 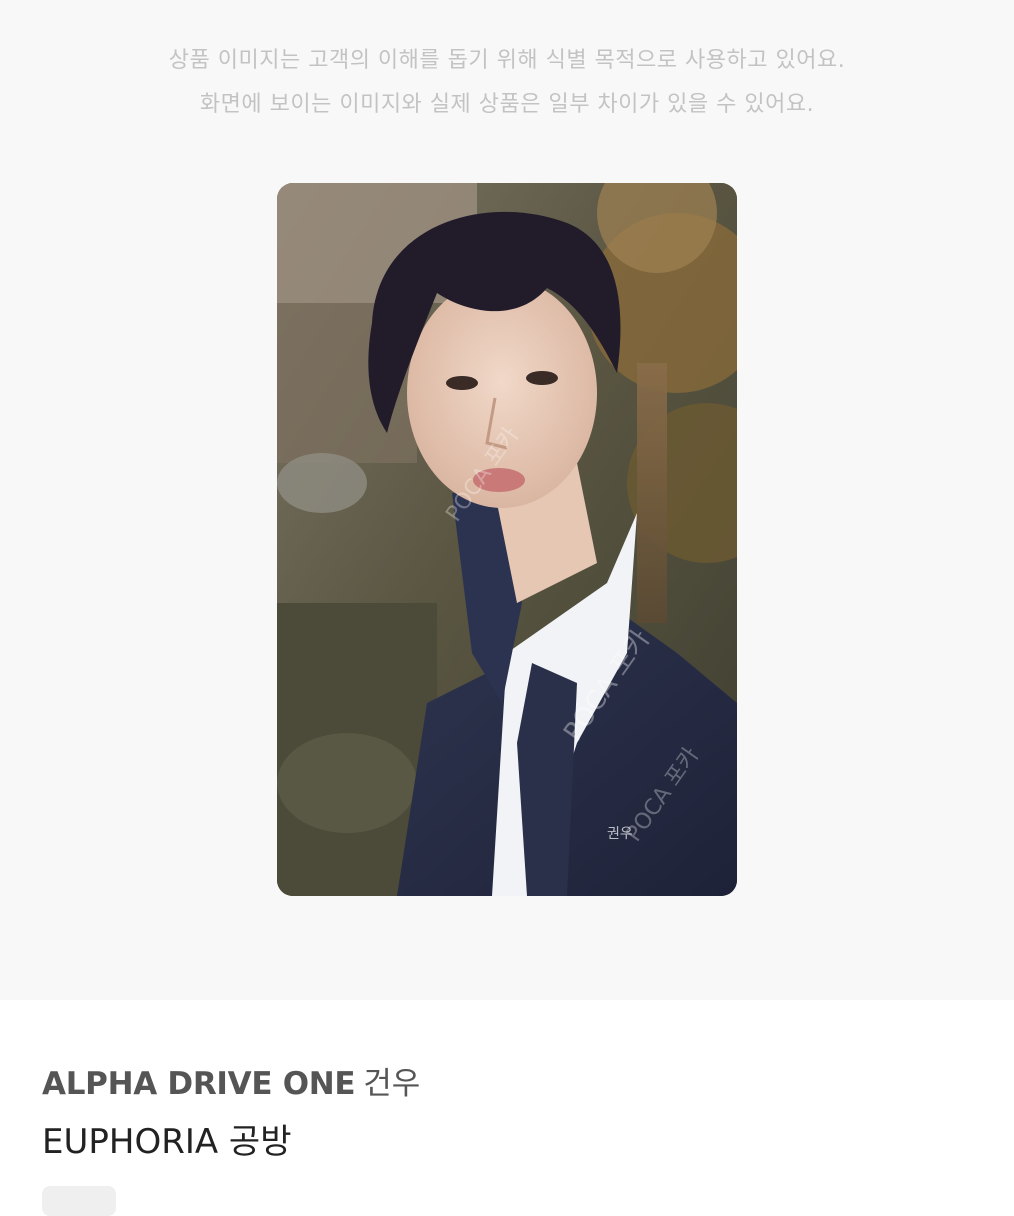 What do you see at coordinates (620, 834) in the screenshot?
I see `svg-text: 권우` at bounding box center [620, 834].